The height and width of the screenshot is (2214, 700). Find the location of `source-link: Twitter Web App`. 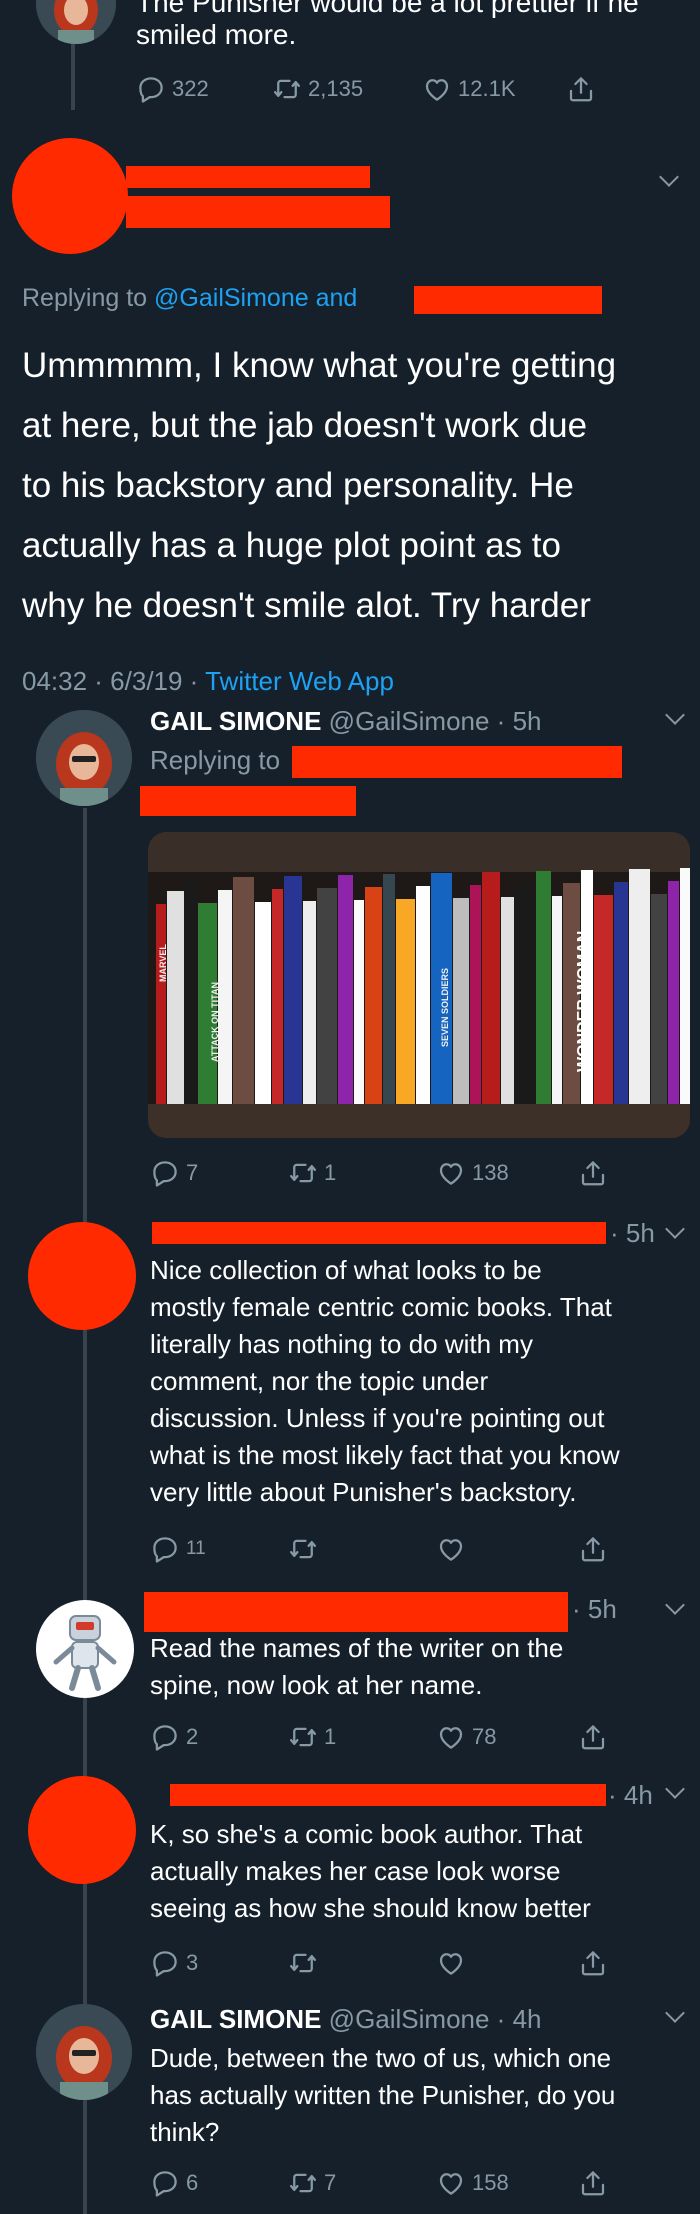

source-link: Twitter Web App is located at coordinates (299, 681).